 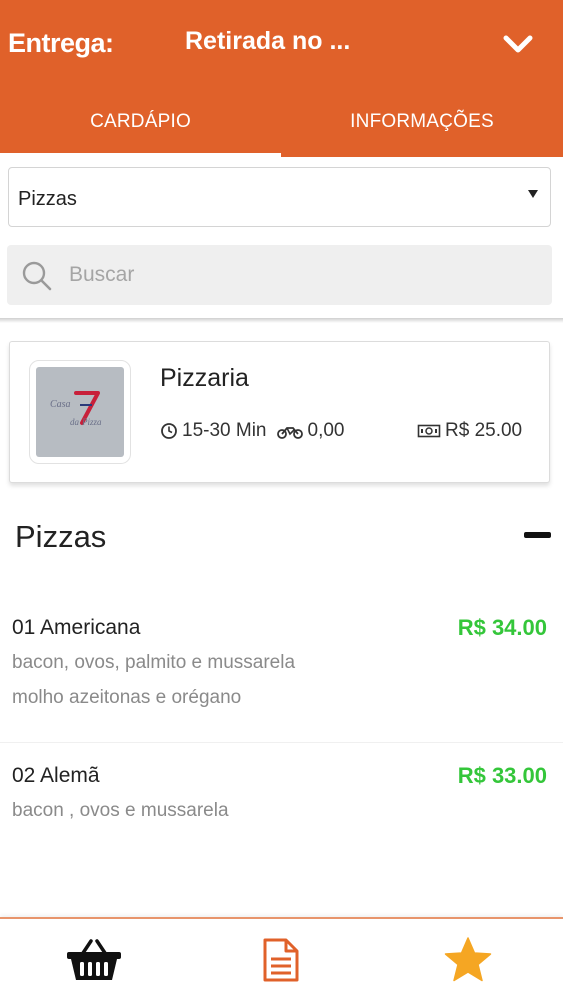 I want to click on section-title: Pizzas, so click(x=61, y=536).